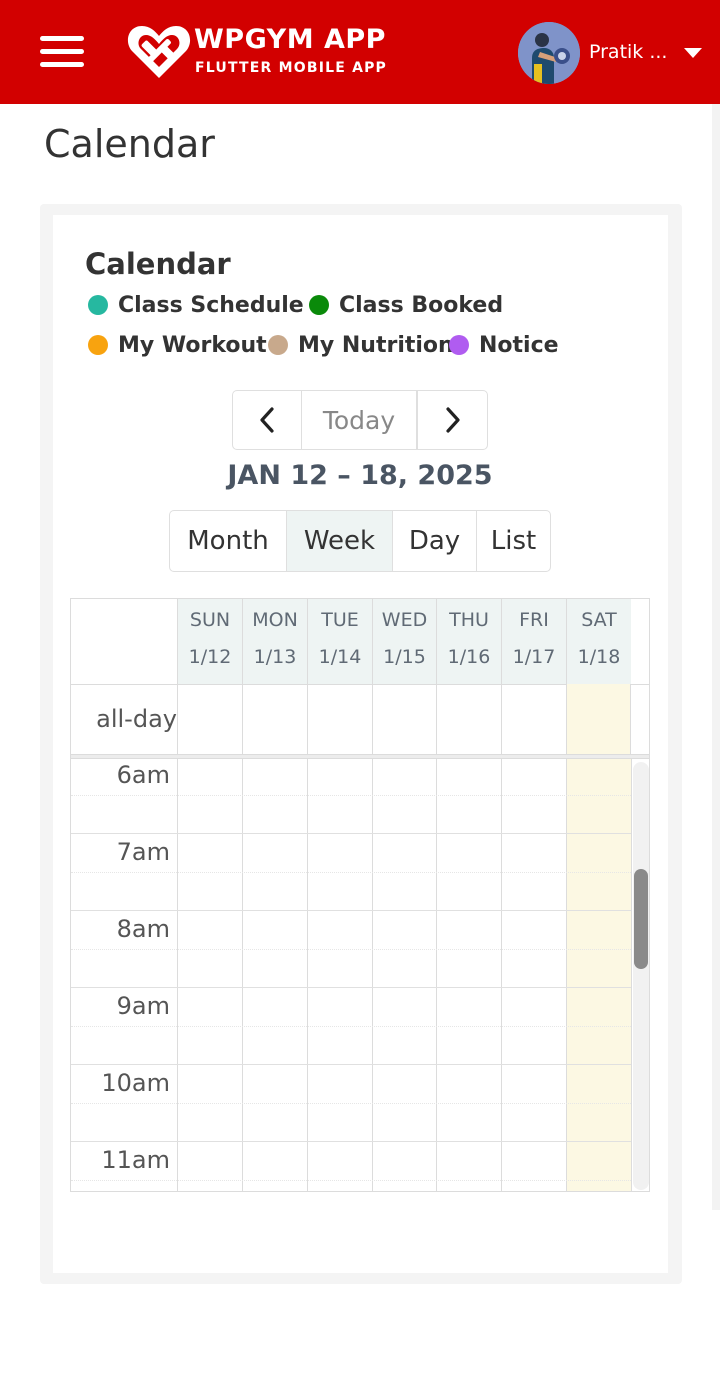  Describe the element at coordinates (210, 620) in the screenshot. I see `day-name: SUN` at that location.